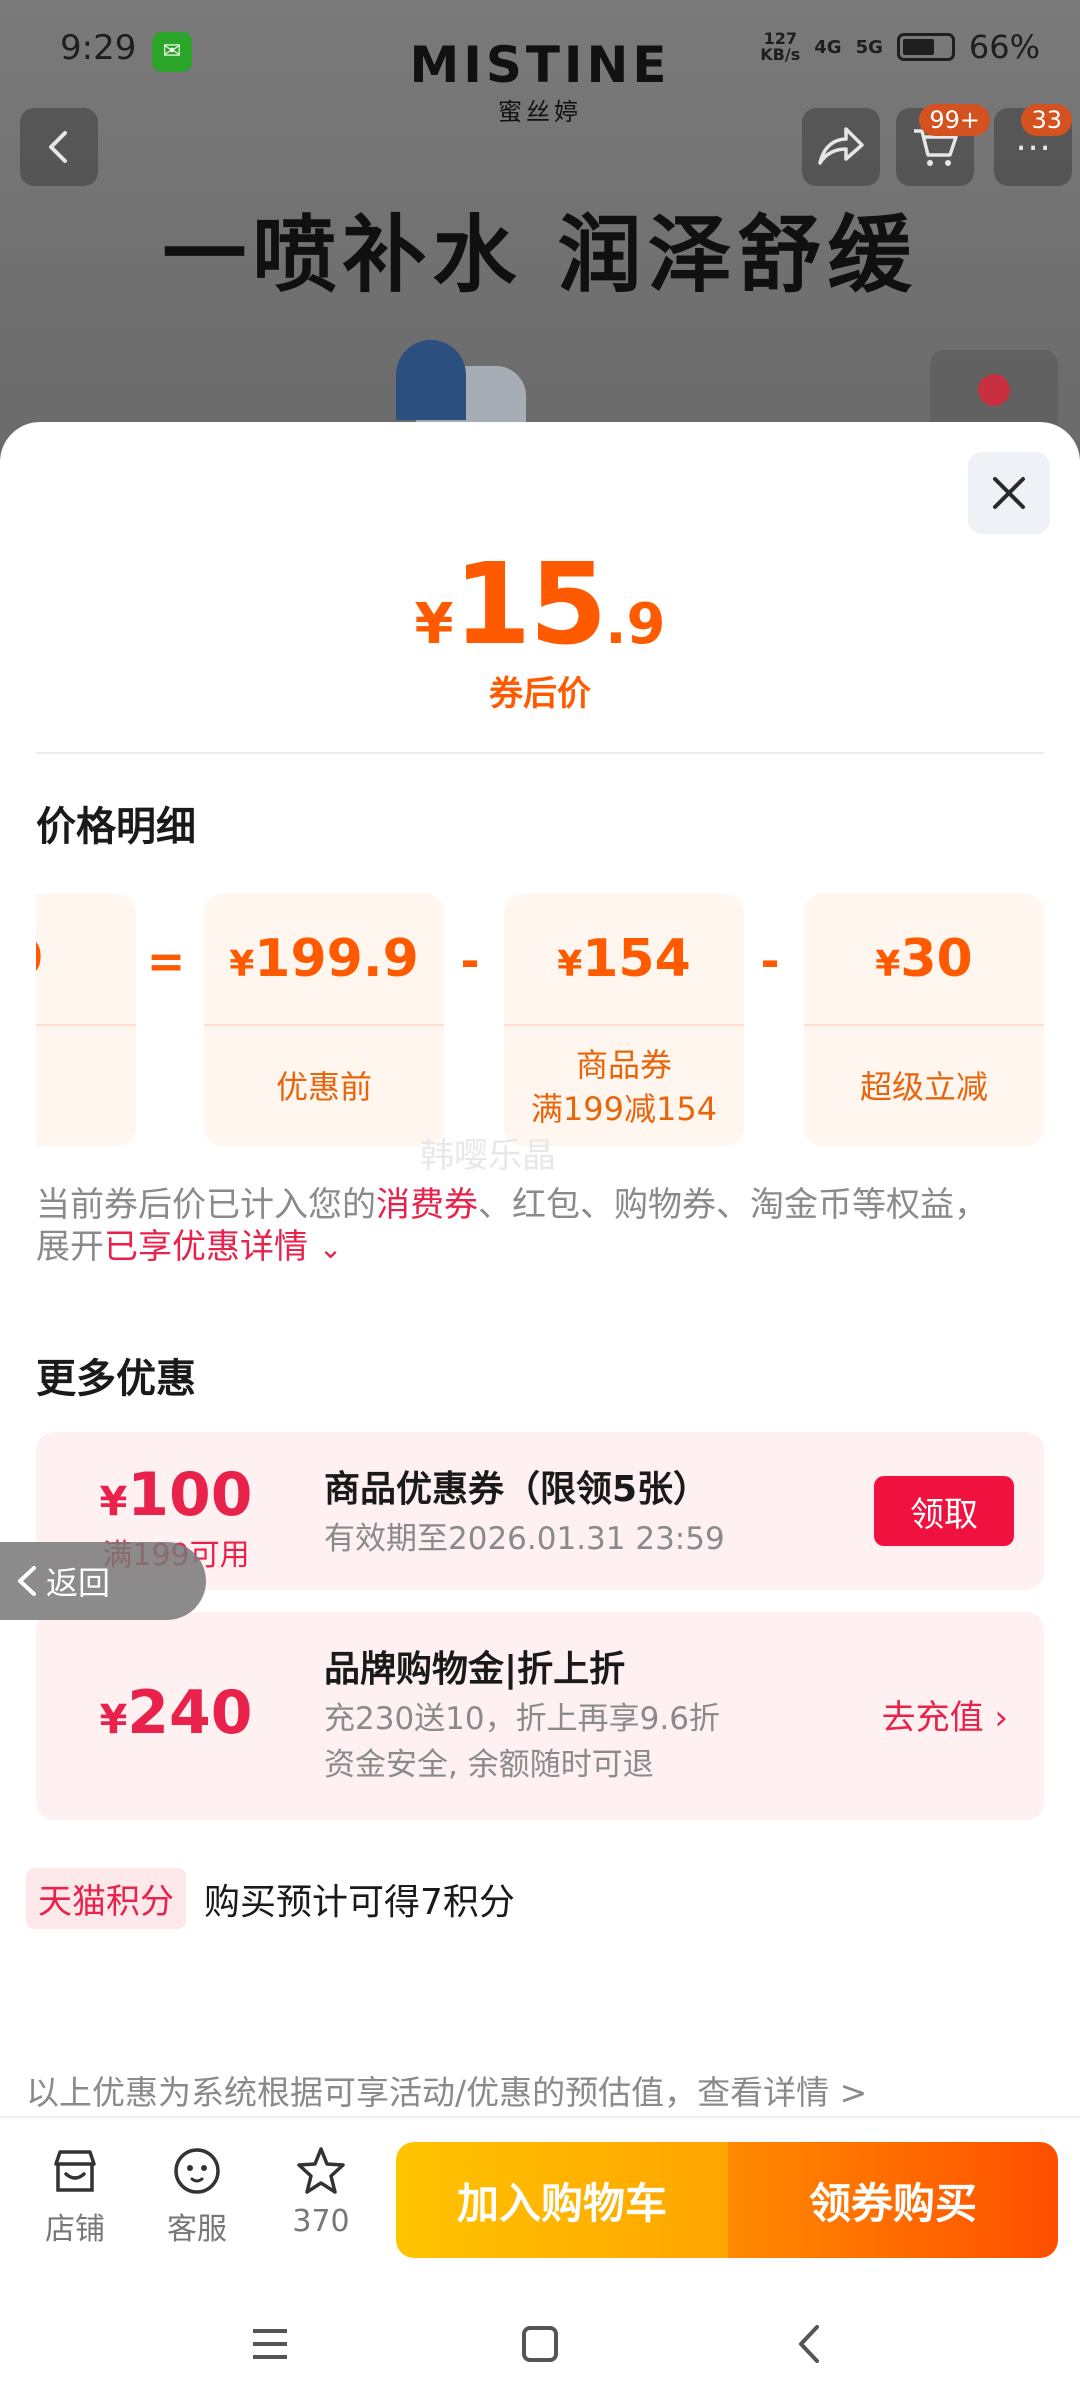 This screenshot has width=1080, height=2400. Describe the element at coordinates (197, 2196) in the screenshot. I see `customer-service-button: 客服` at that location.